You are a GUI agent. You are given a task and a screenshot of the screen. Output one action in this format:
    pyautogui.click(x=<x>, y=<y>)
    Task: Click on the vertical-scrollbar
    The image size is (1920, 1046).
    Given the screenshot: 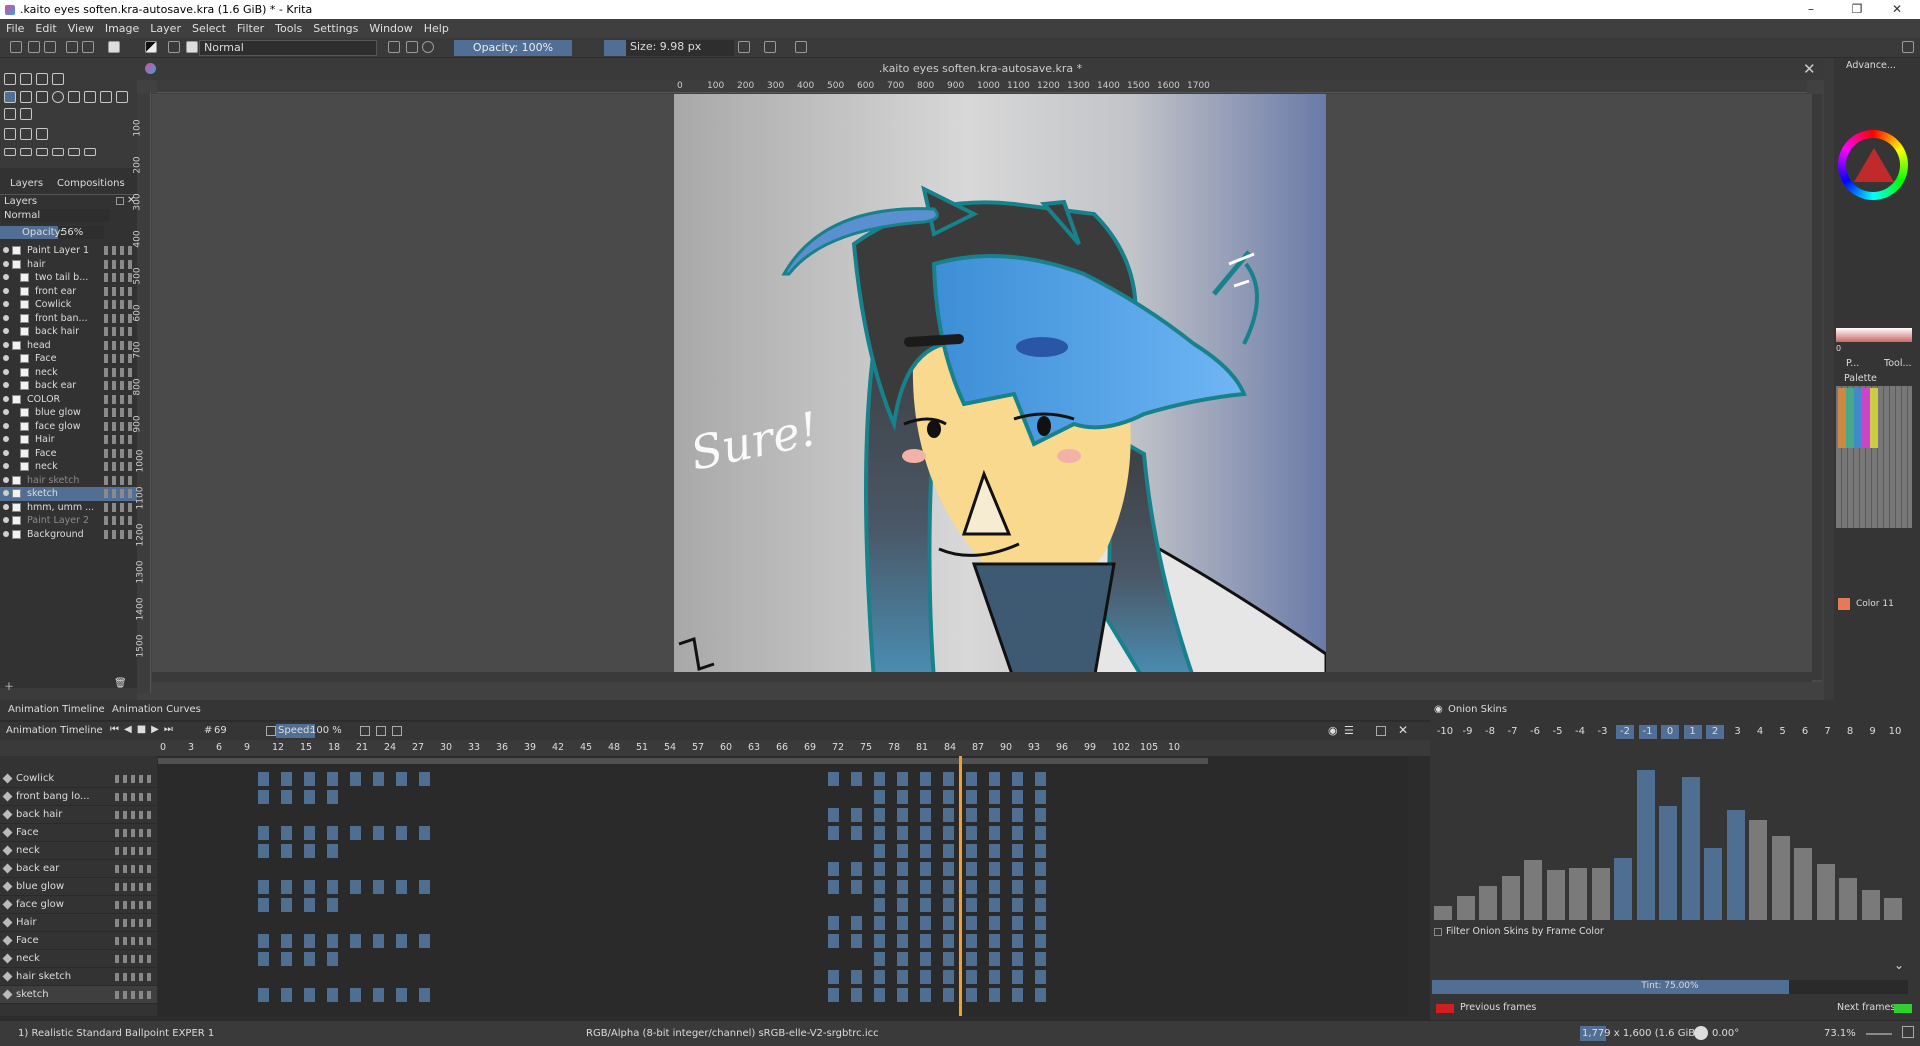 What is the action you would take?
    pyautogui.click(x=1817, y=387)
    